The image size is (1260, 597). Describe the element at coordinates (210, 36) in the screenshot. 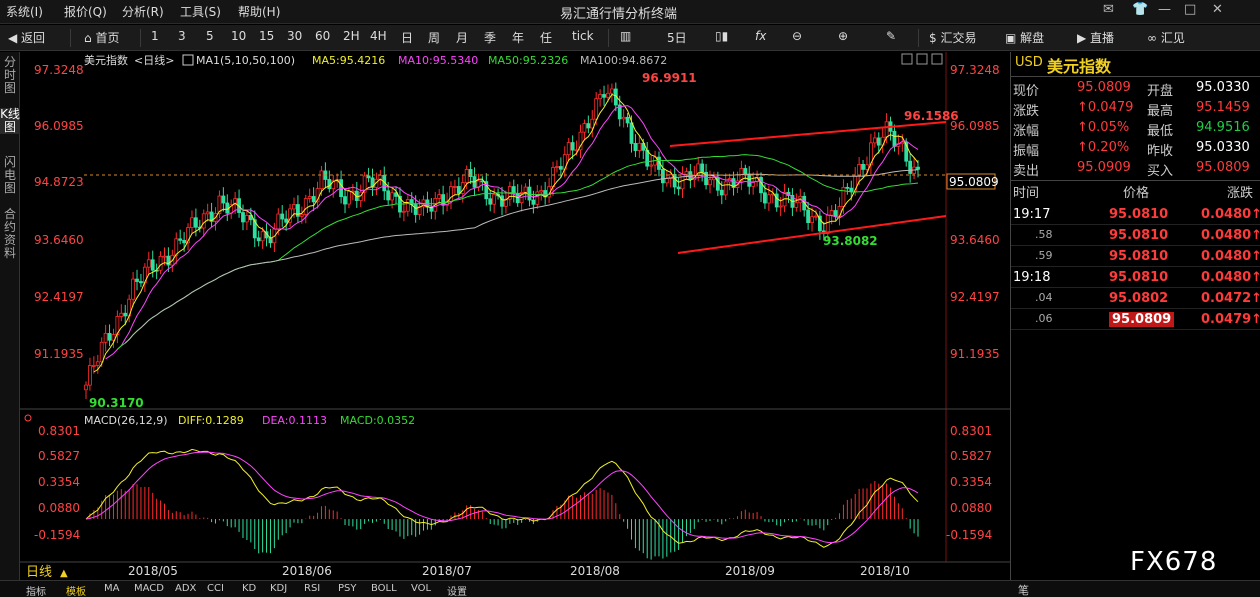

I see `period-5: 5` at that location.